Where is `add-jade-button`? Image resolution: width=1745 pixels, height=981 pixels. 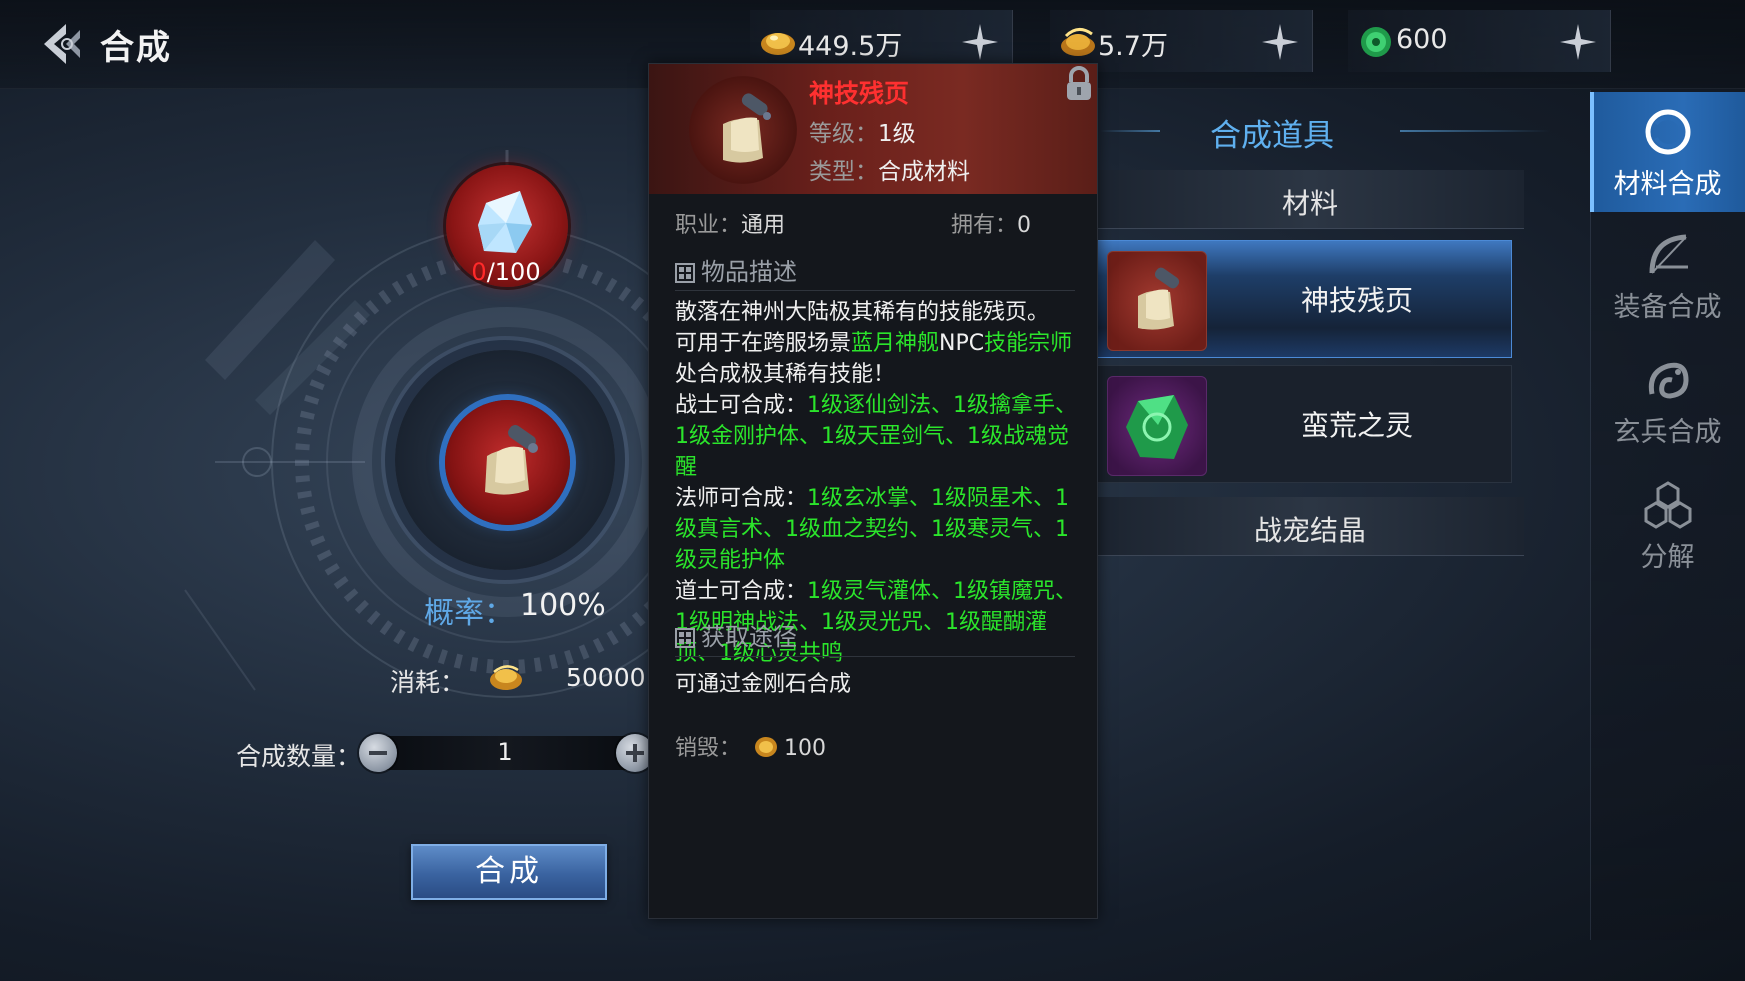
add-jade-button is located at coordinates (1578, 42).